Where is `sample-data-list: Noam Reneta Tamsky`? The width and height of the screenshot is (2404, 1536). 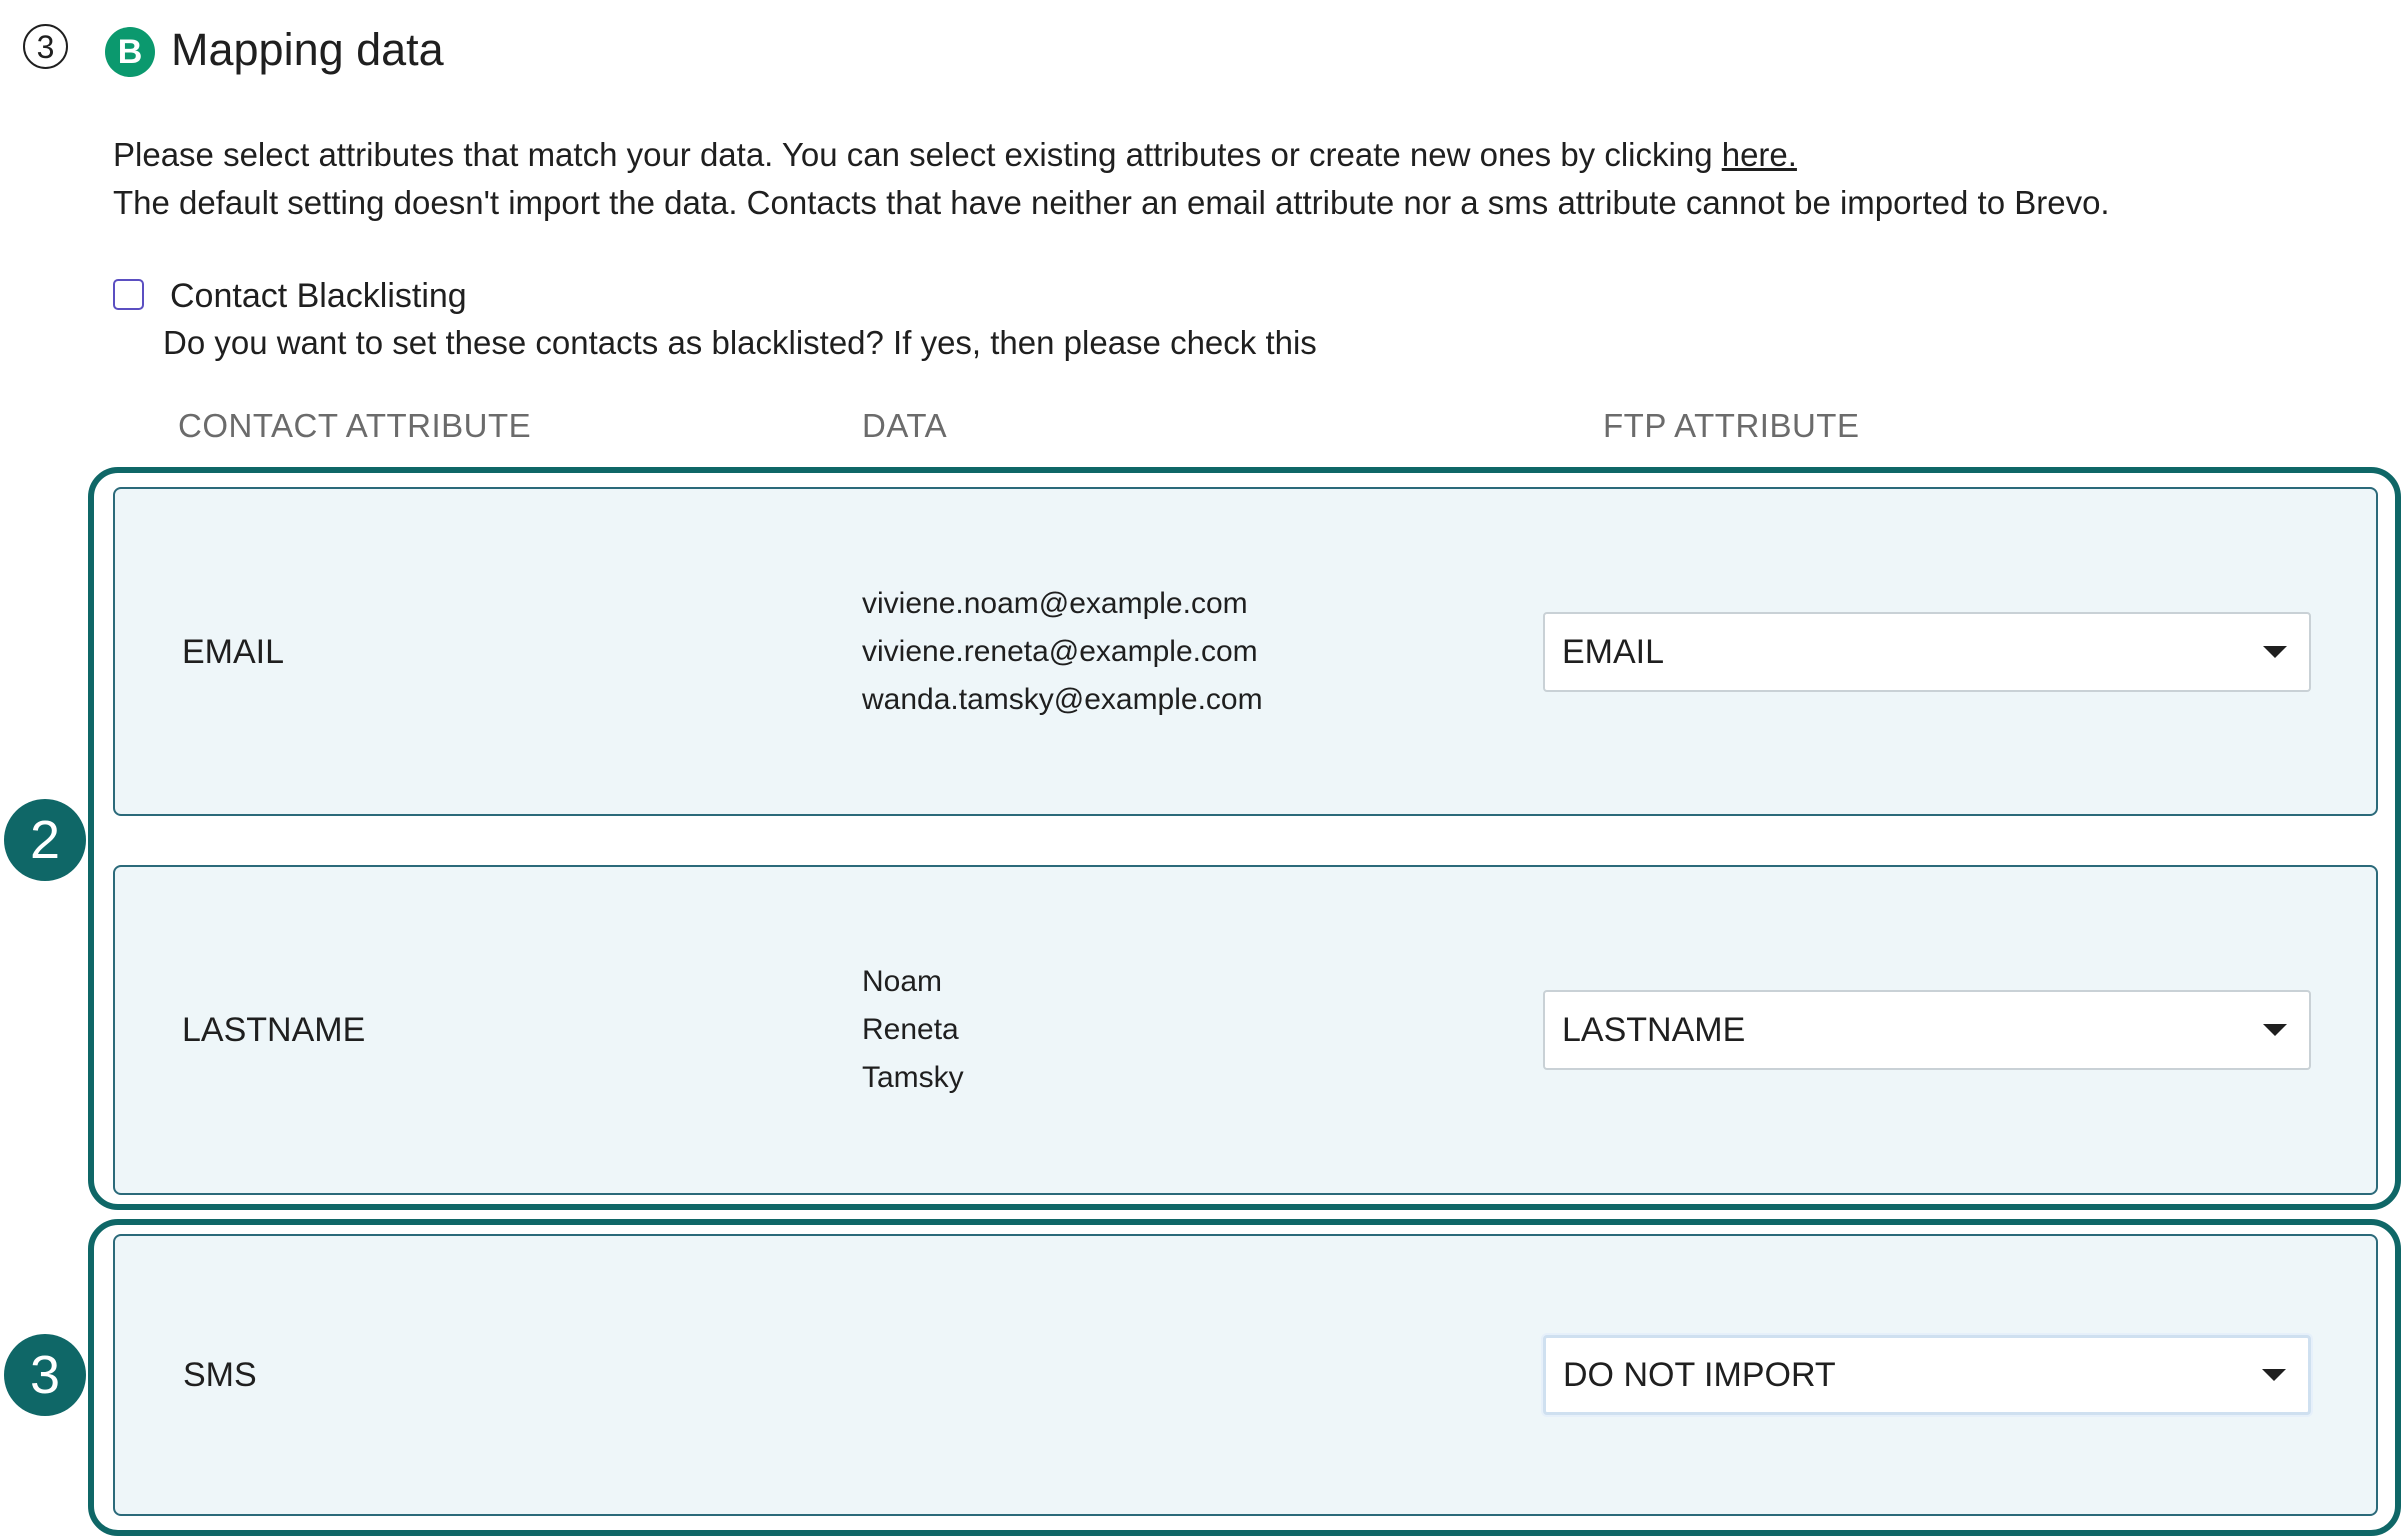 sample-data-list: Noam Reneta Tamsky is located at coordinates (913, 1030).